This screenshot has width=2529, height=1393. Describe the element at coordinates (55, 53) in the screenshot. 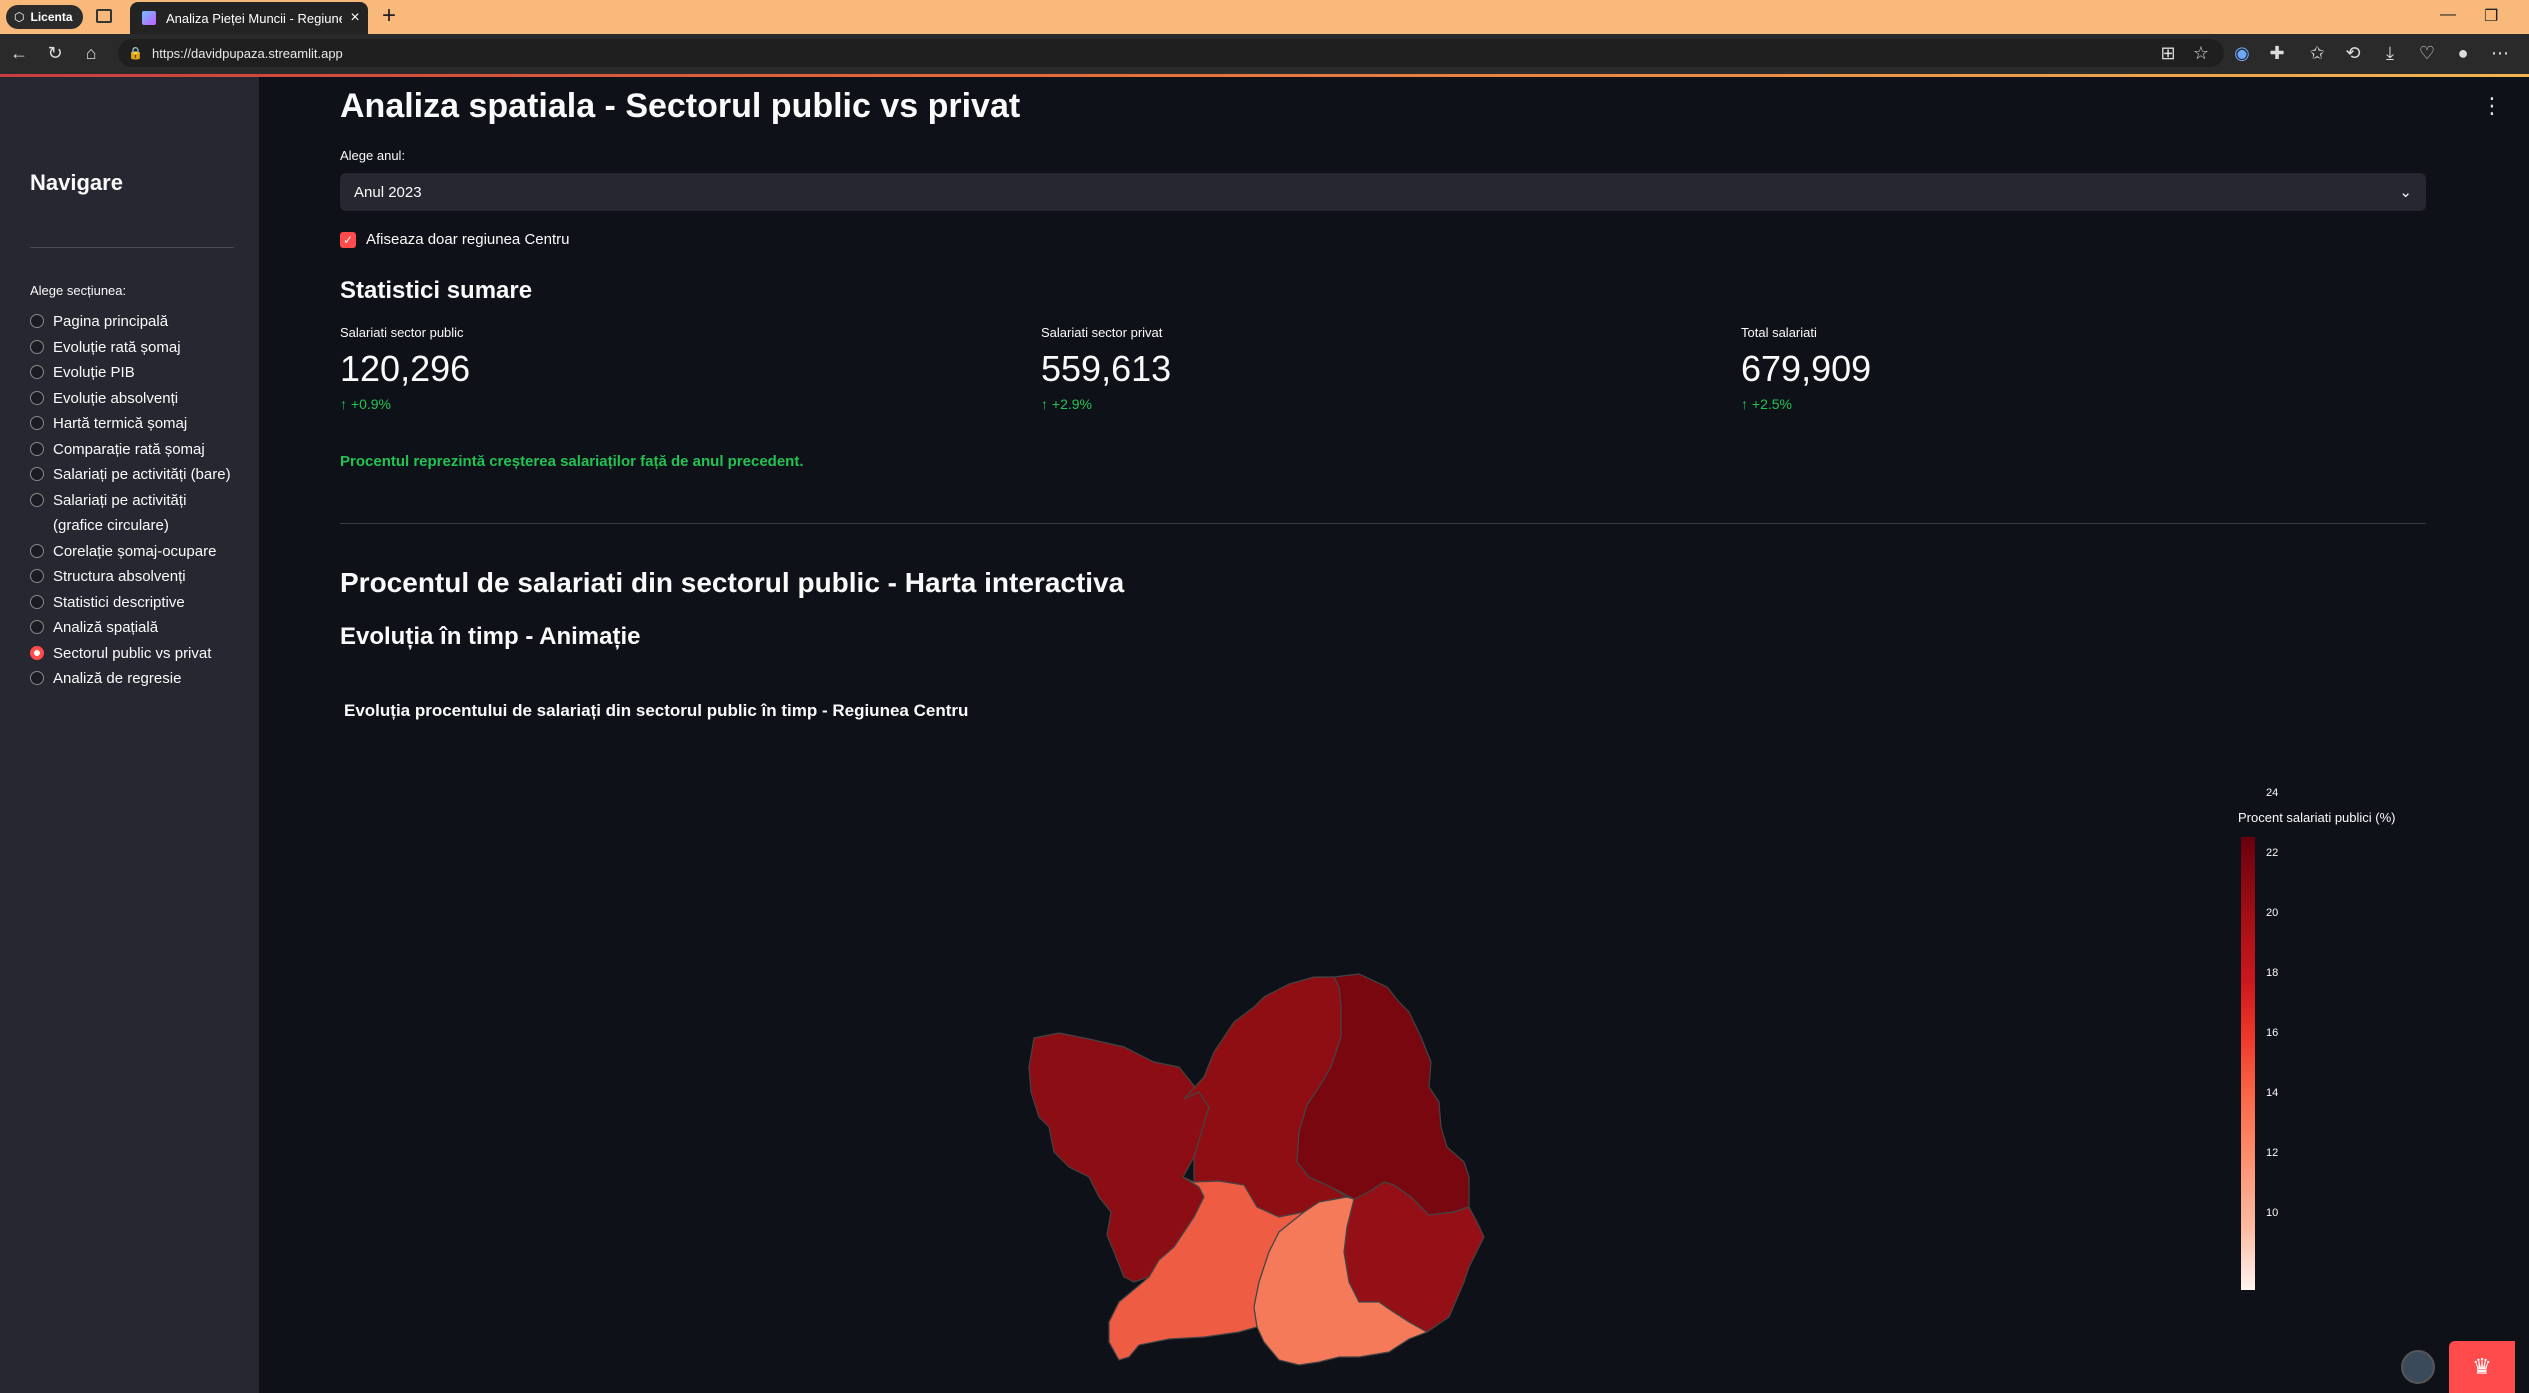

I see `reload-icon: ↻` at that location.